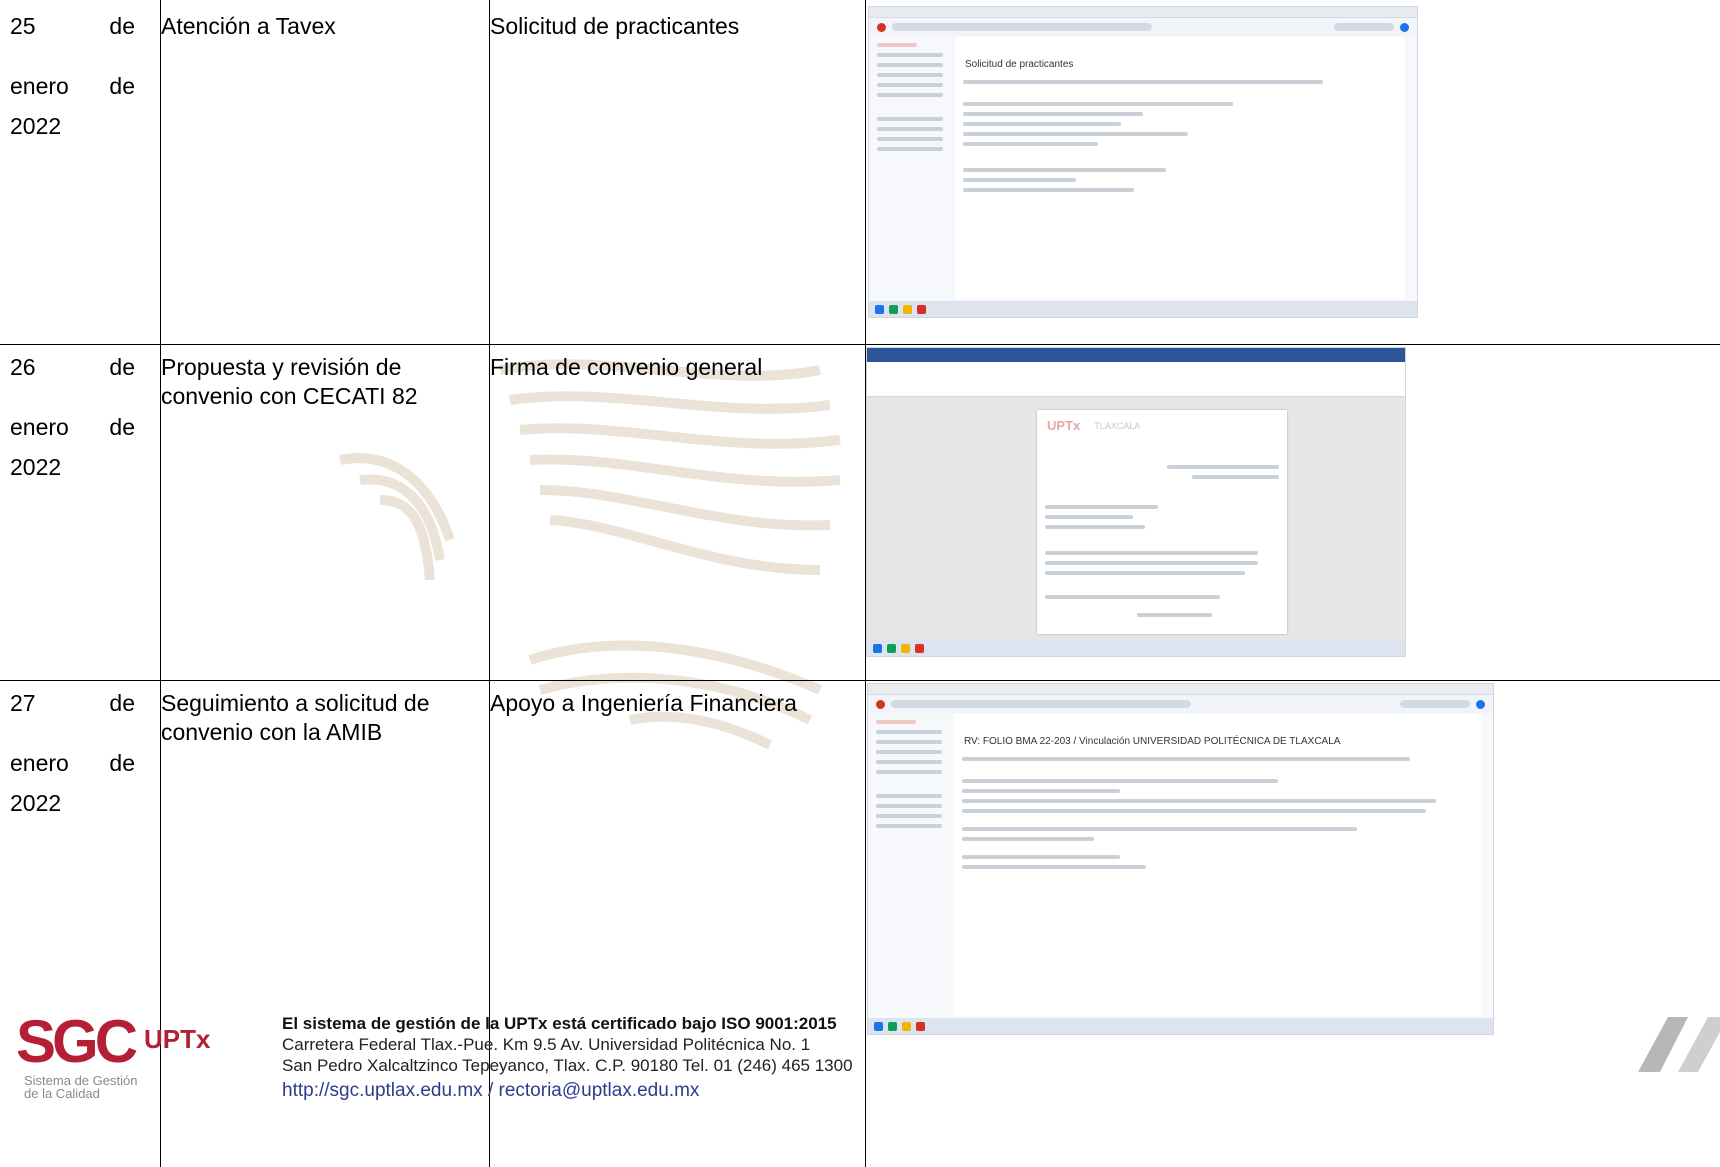 Image resolution: width=1720 pixels, height=1167 pixels. Describe the element at coordinates (626, 367) in the screenshot. I see `row-result: Firma de convenio general` at that location.